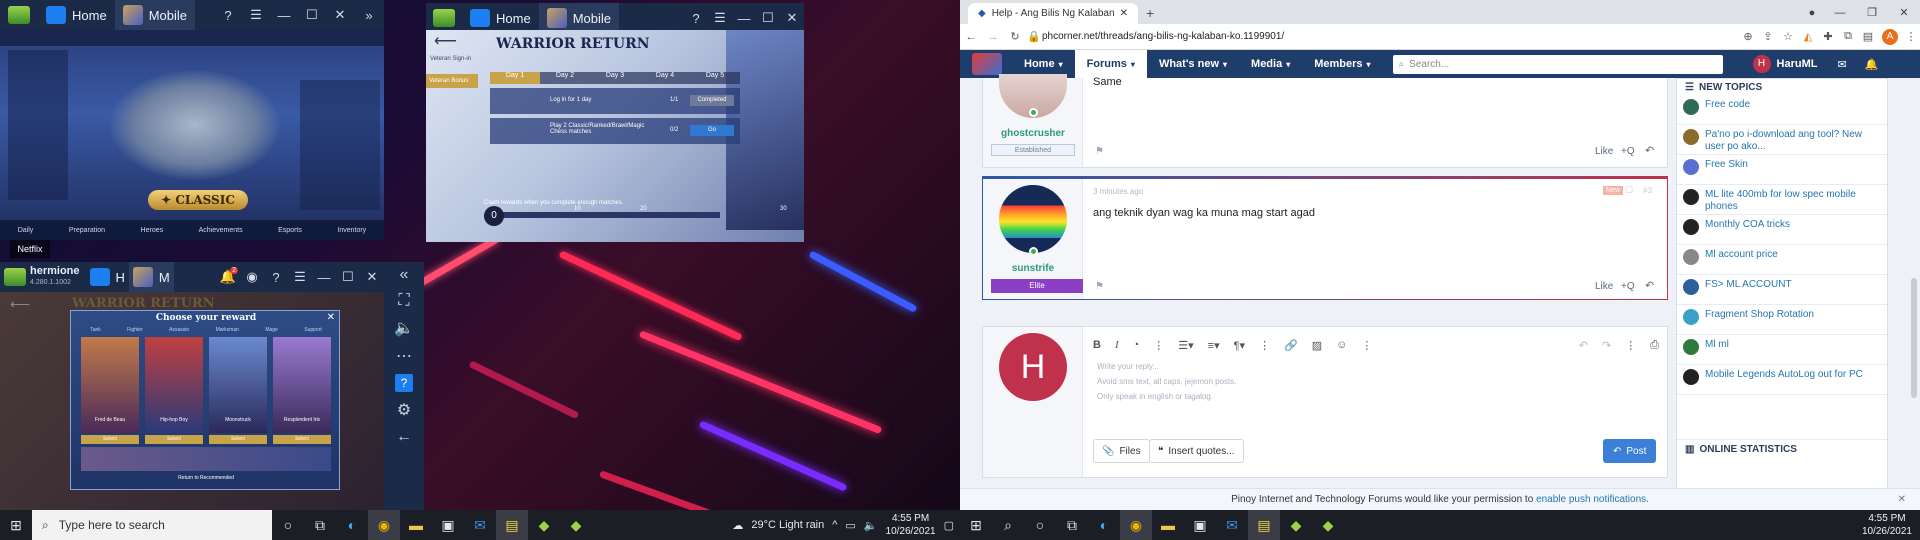 This screenshot has width=1920, height=540. Describe the element at coordinates (971, 37) in the screenshot. I see `back-icon: ←` at that location.